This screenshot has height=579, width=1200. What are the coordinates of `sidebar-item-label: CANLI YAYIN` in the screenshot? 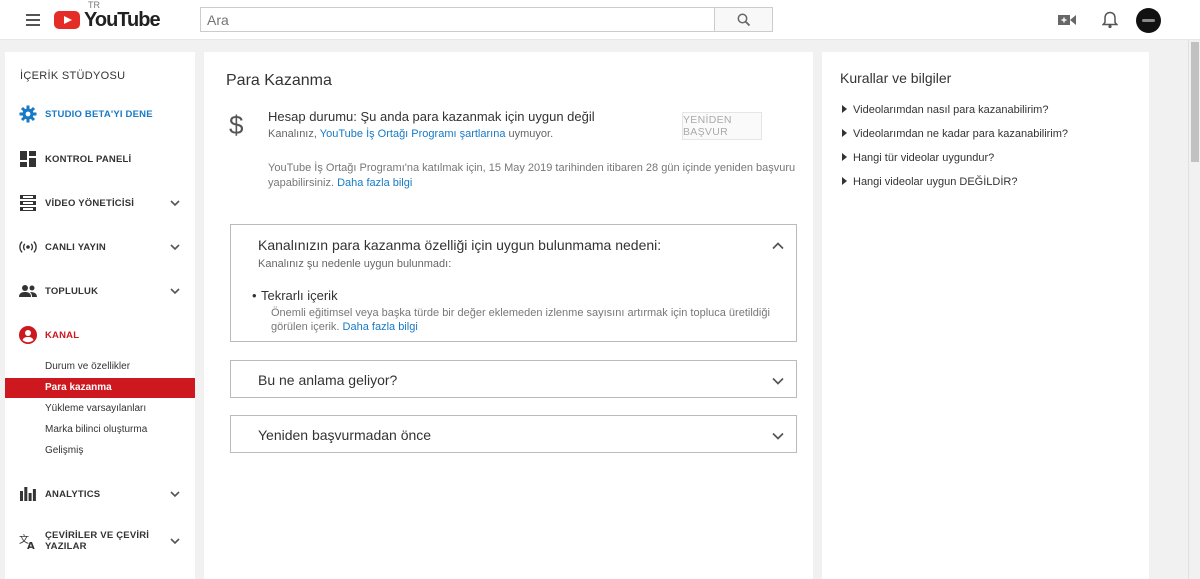 It's located at (75, 247).